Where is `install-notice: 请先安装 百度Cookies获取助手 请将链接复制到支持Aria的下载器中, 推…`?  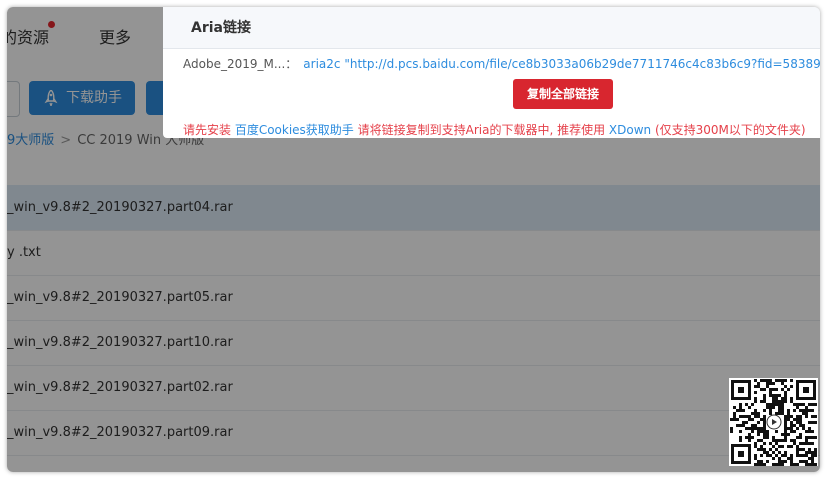 install-notice: 请先安装 百度Cookies获取助手 请将链接复制到支持Aria的下载器中, 推… is located at coordinates (494, 129).